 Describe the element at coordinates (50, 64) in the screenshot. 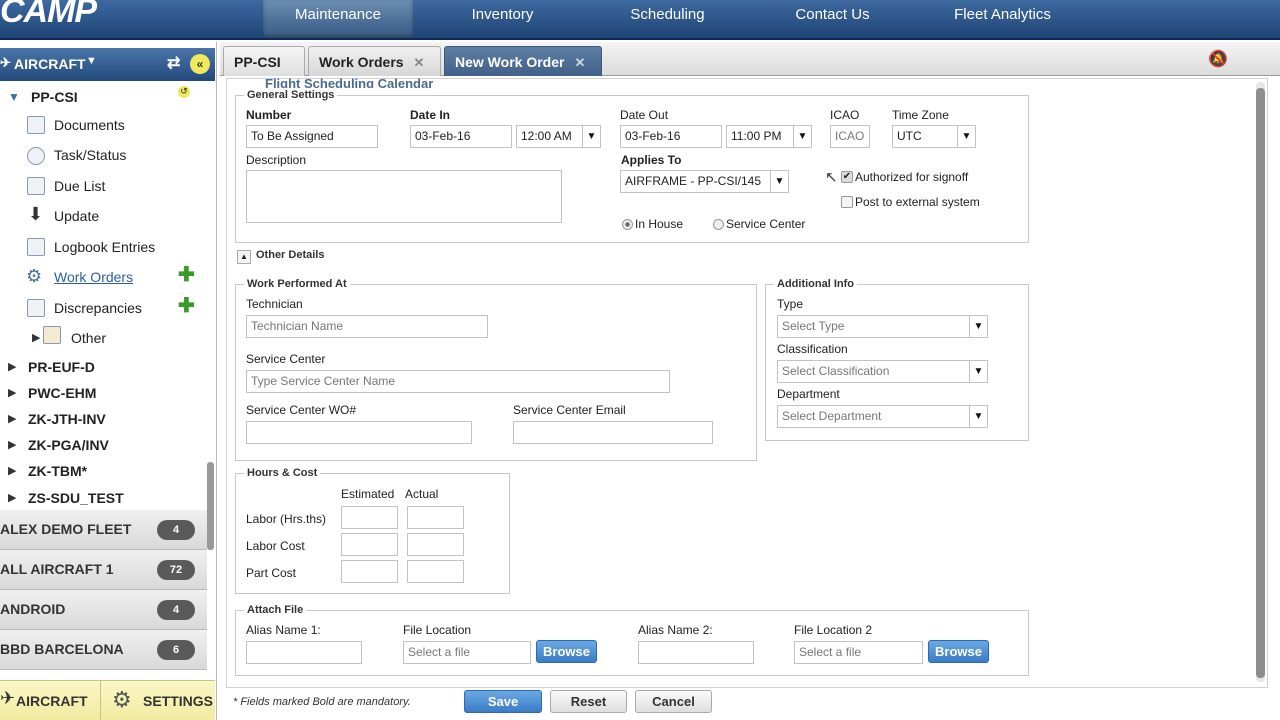

I see `sidebar-header-label: AIRCRAFT` at that location.